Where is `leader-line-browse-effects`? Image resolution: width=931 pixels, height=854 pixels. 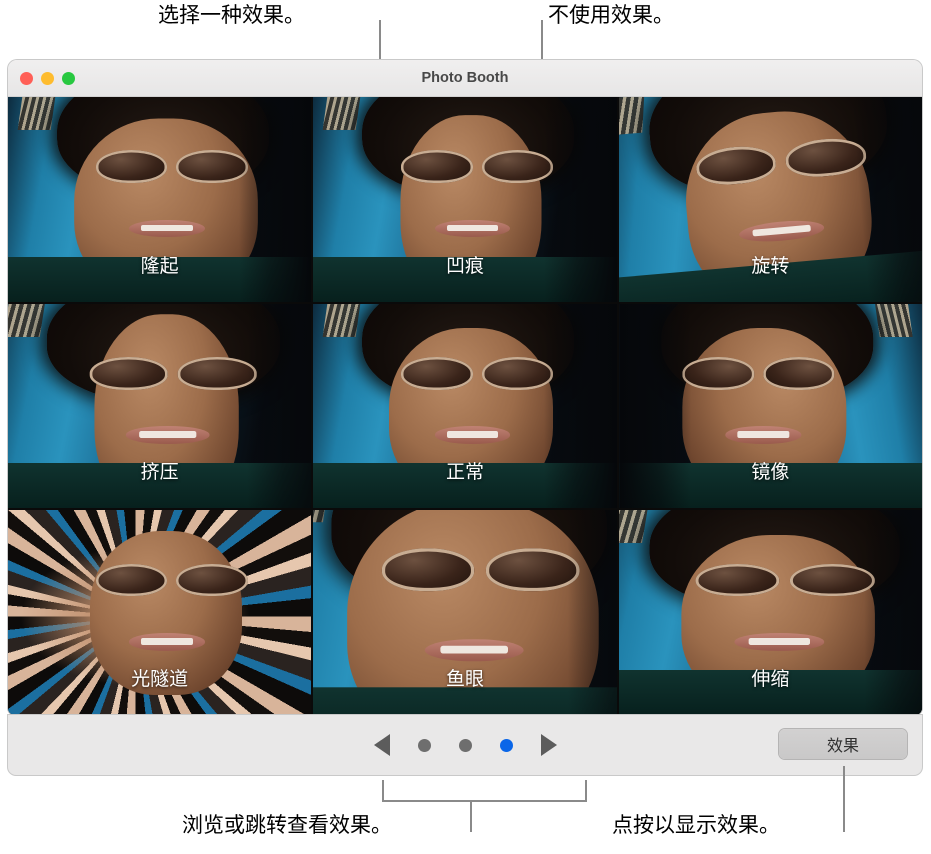 leader-line-browse-effects is located at coordinates (471, 816).